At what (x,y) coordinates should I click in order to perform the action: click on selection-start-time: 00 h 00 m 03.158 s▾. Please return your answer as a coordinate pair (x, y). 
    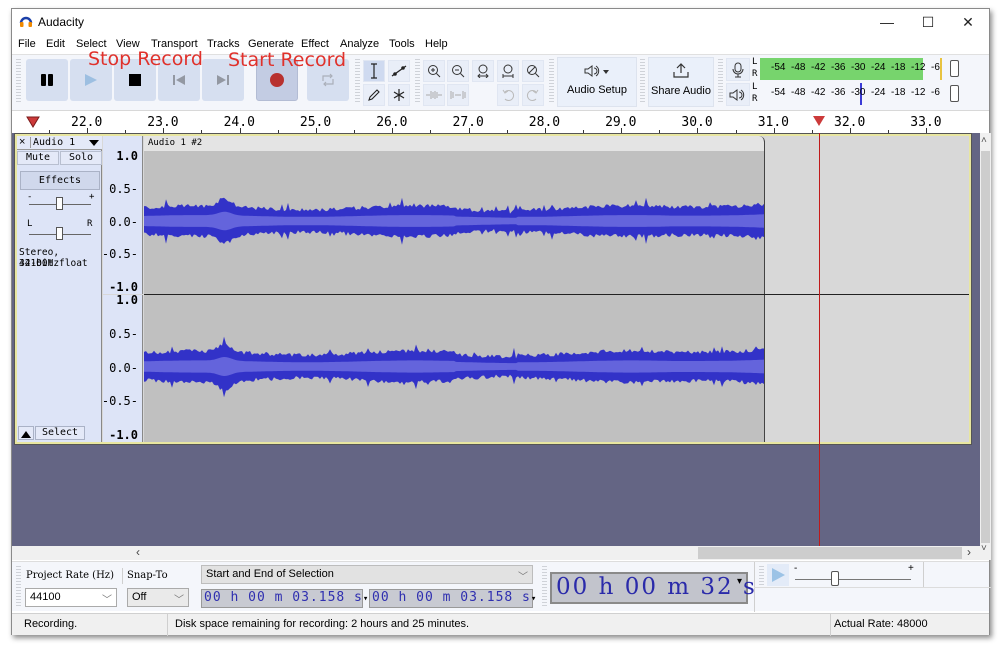
    Looking at the image, I should click on (284, 598).